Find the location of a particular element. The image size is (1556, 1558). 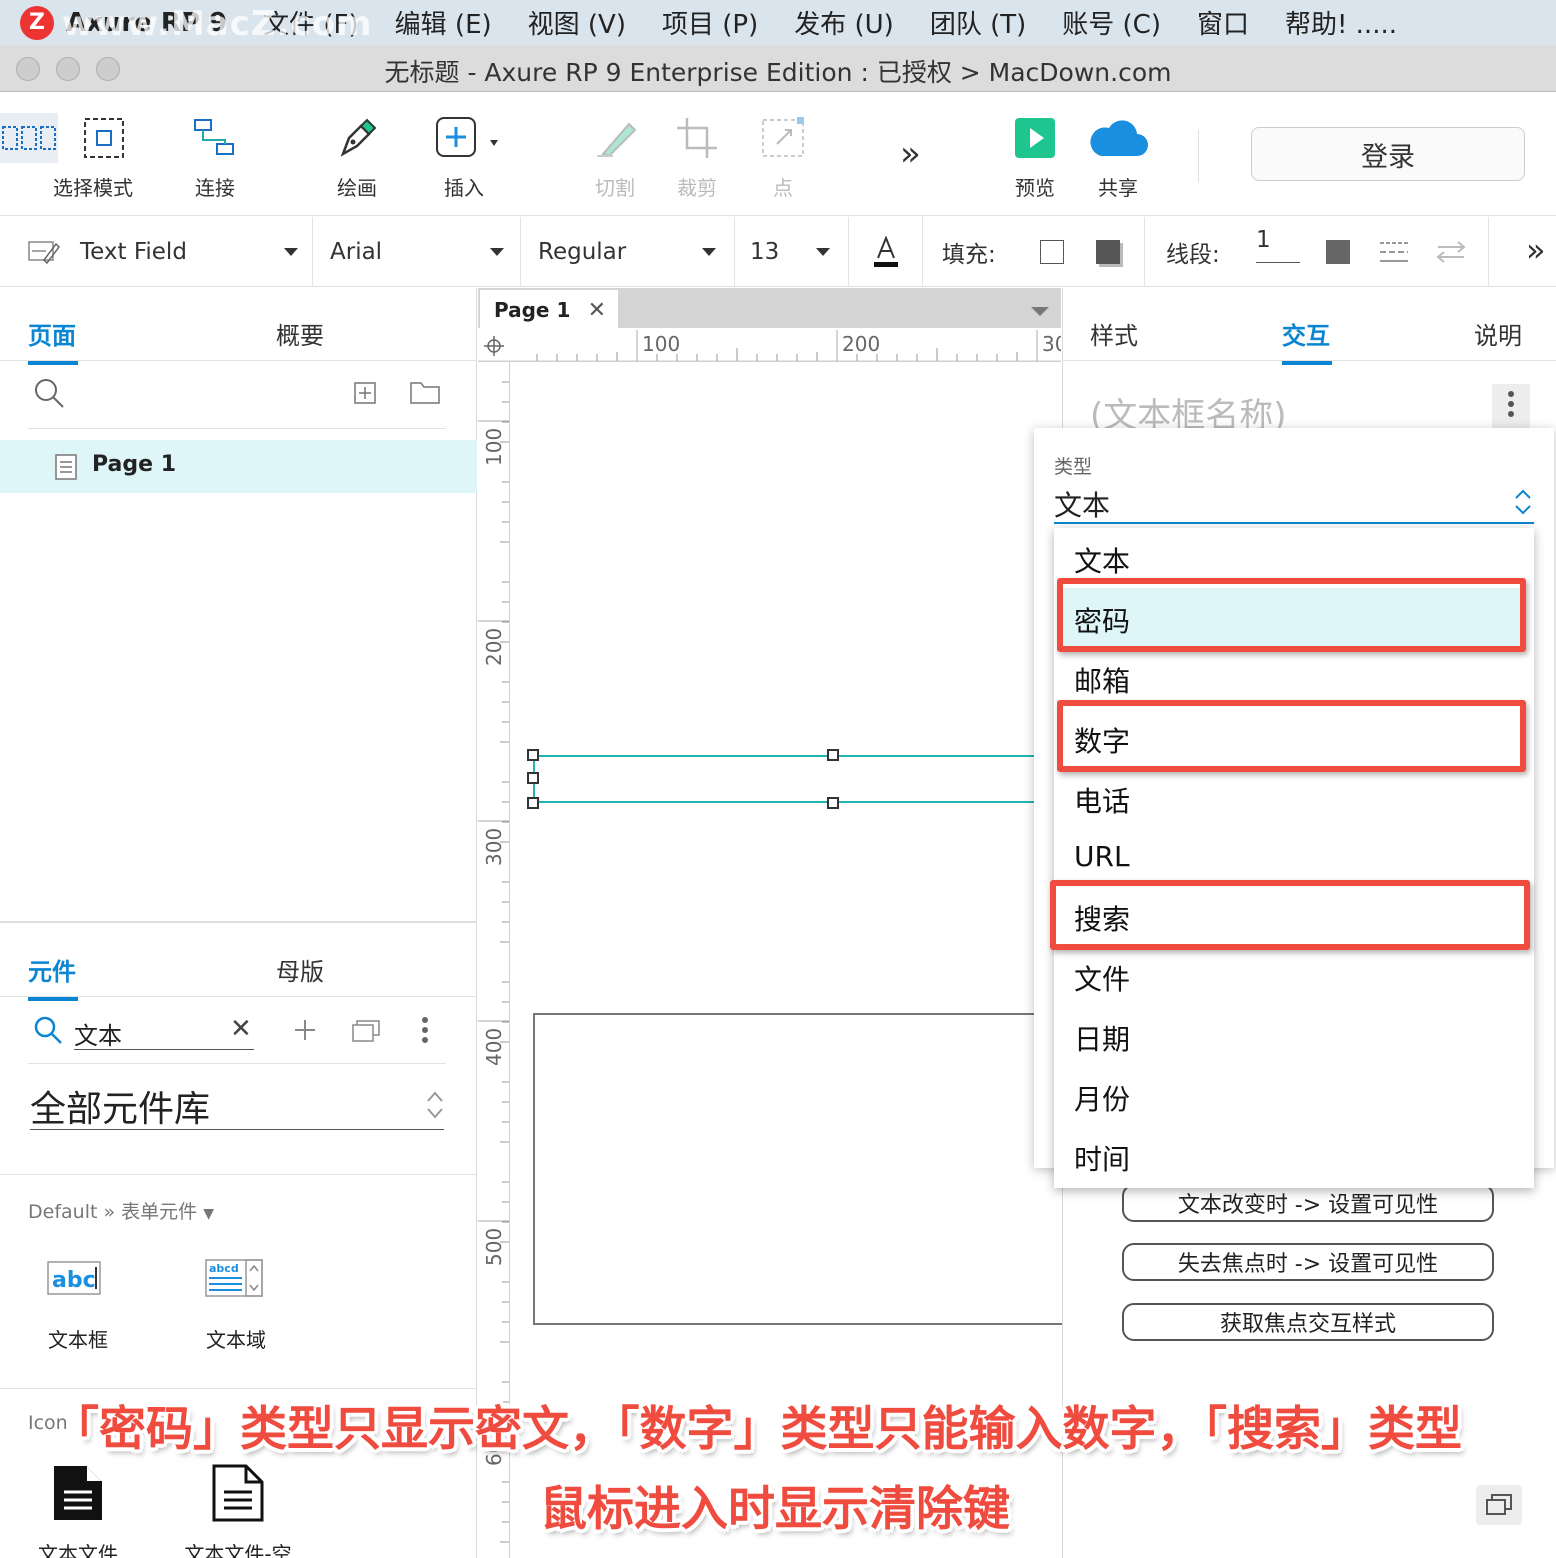

share-button: 共享 is located at coordinates (1118, 154).